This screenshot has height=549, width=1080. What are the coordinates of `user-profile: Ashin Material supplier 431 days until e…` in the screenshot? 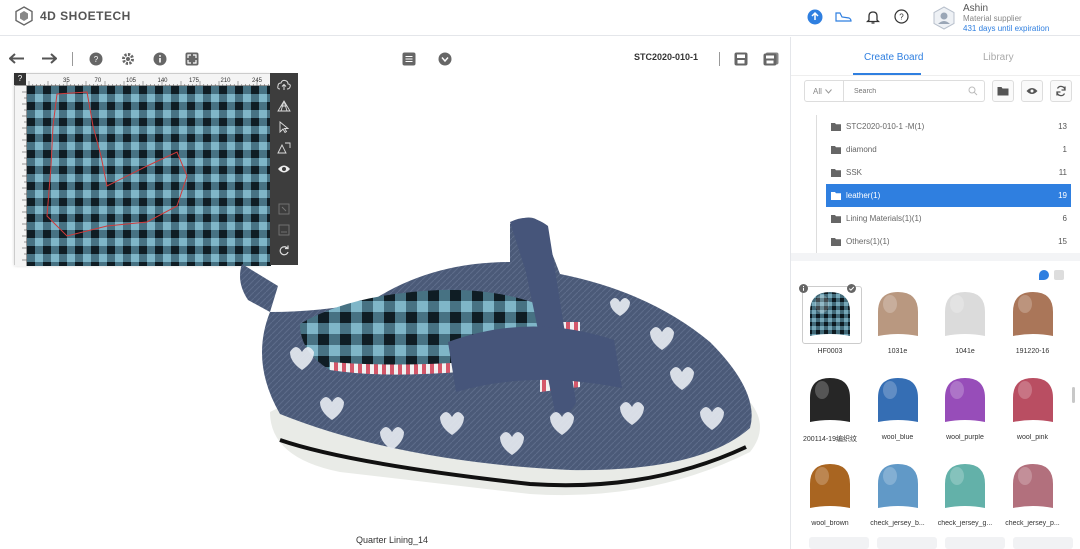 It's located at (990, 18).